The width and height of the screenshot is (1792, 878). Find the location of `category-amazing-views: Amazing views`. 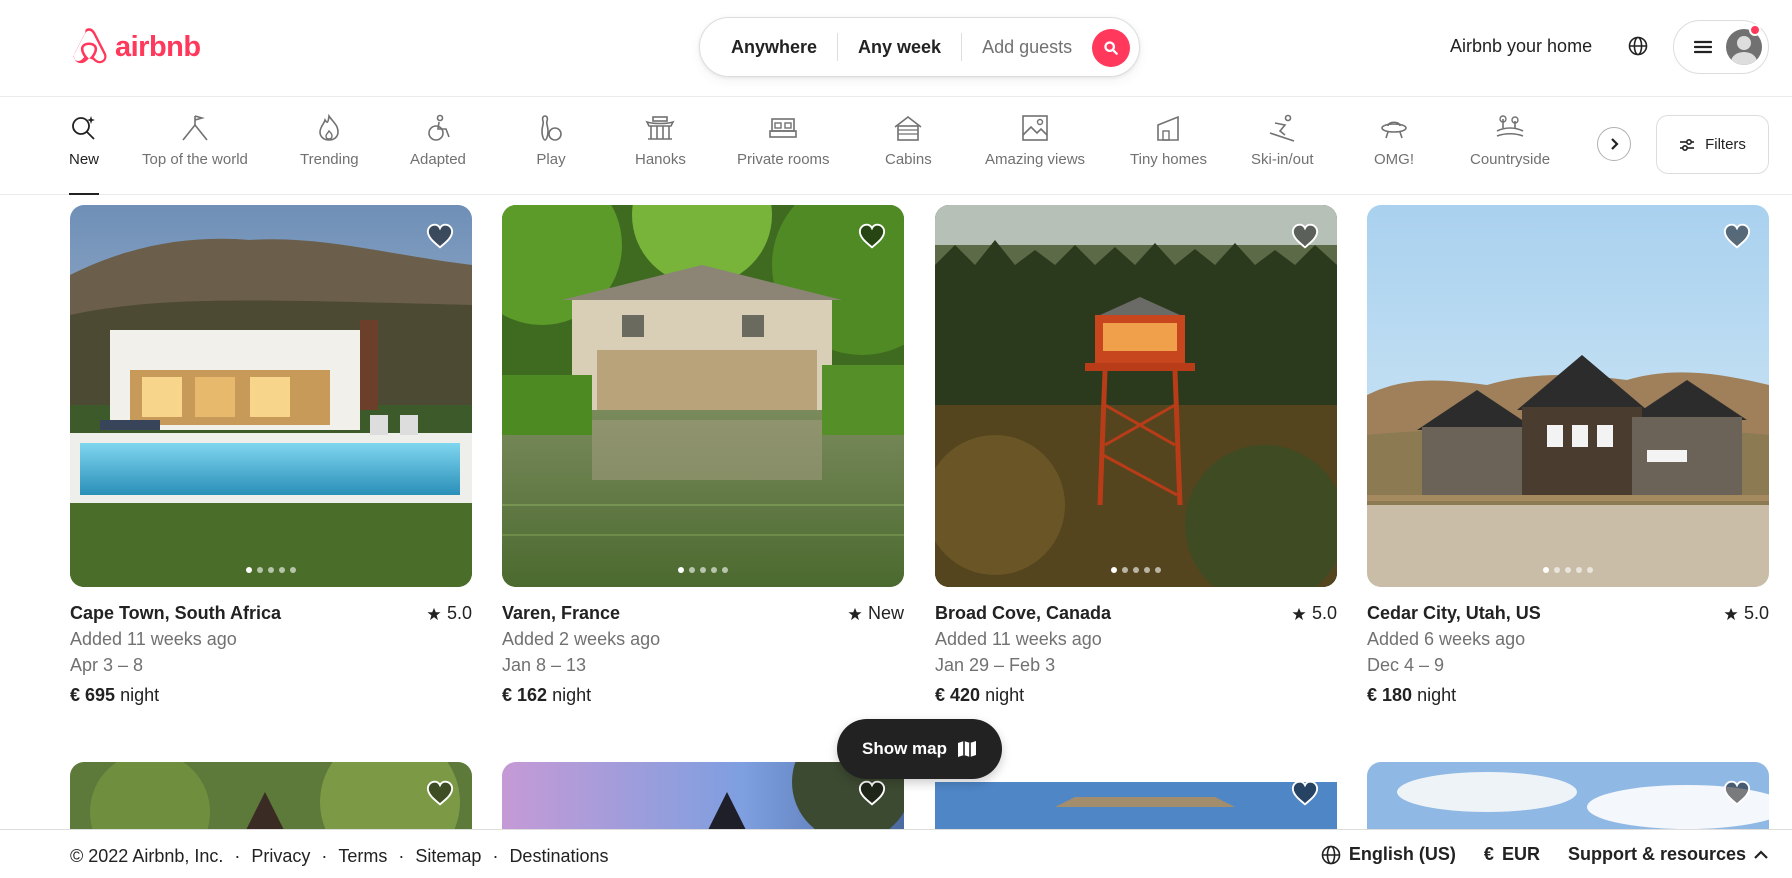

category-amazing-views: Amazing views is located at coordinates (1035, 154).